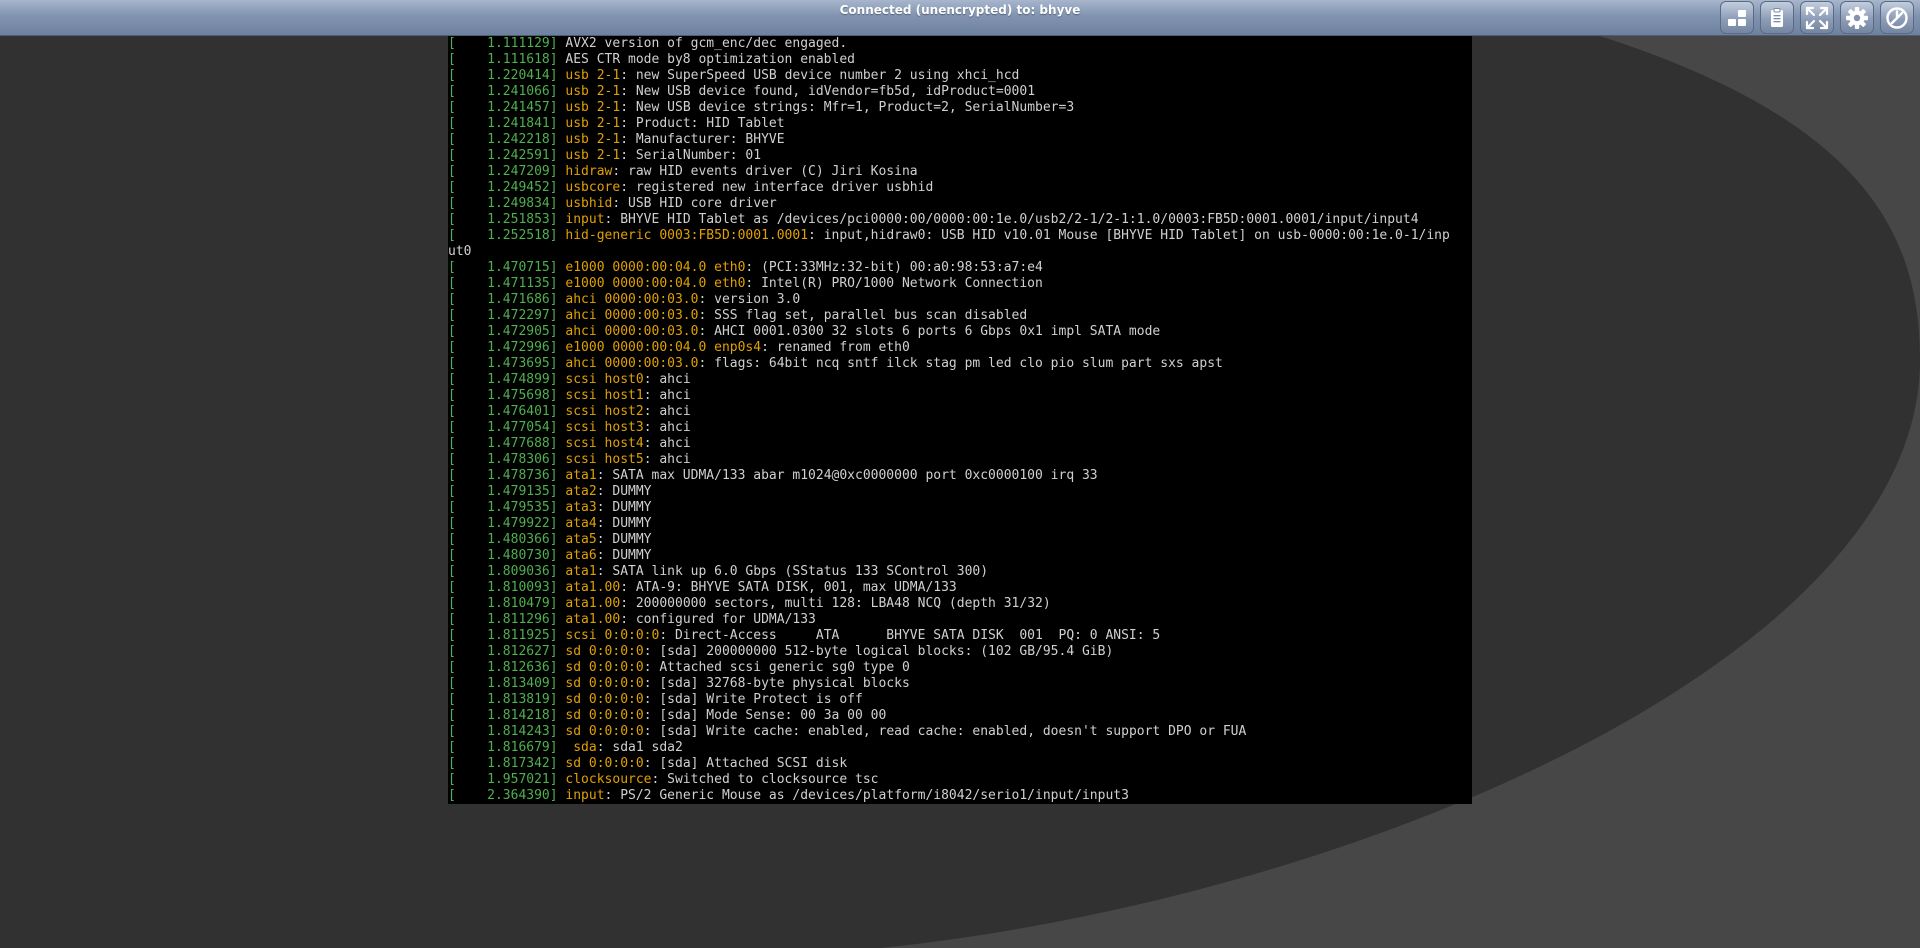 This screenshot has height=948, width=1920. Describe the element at coordinates (960, 252) in the screenshot. I see `console-line: ut0` at that location.